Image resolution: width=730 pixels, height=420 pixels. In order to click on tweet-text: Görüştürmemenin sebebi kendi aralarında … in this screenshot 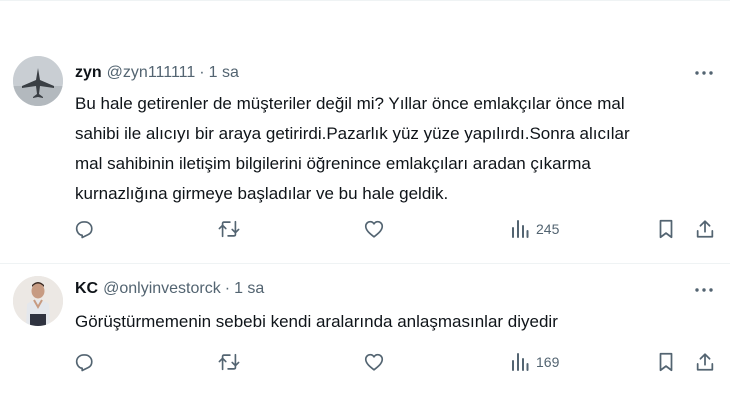, I will do `click(395, 322)`.